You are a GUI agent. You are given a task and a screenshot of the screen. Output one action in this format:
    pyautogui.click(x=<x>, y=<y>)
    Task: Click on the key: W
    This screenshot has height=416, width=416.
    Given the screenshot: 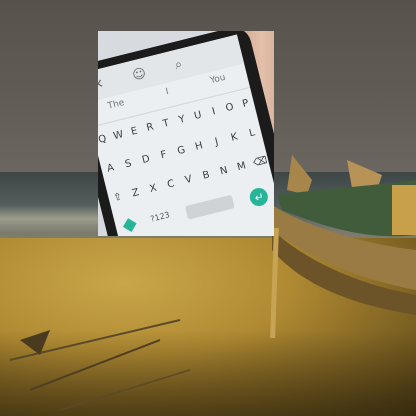 What is the action you would take?
    pyautogui.click(x=118, y=136)
    